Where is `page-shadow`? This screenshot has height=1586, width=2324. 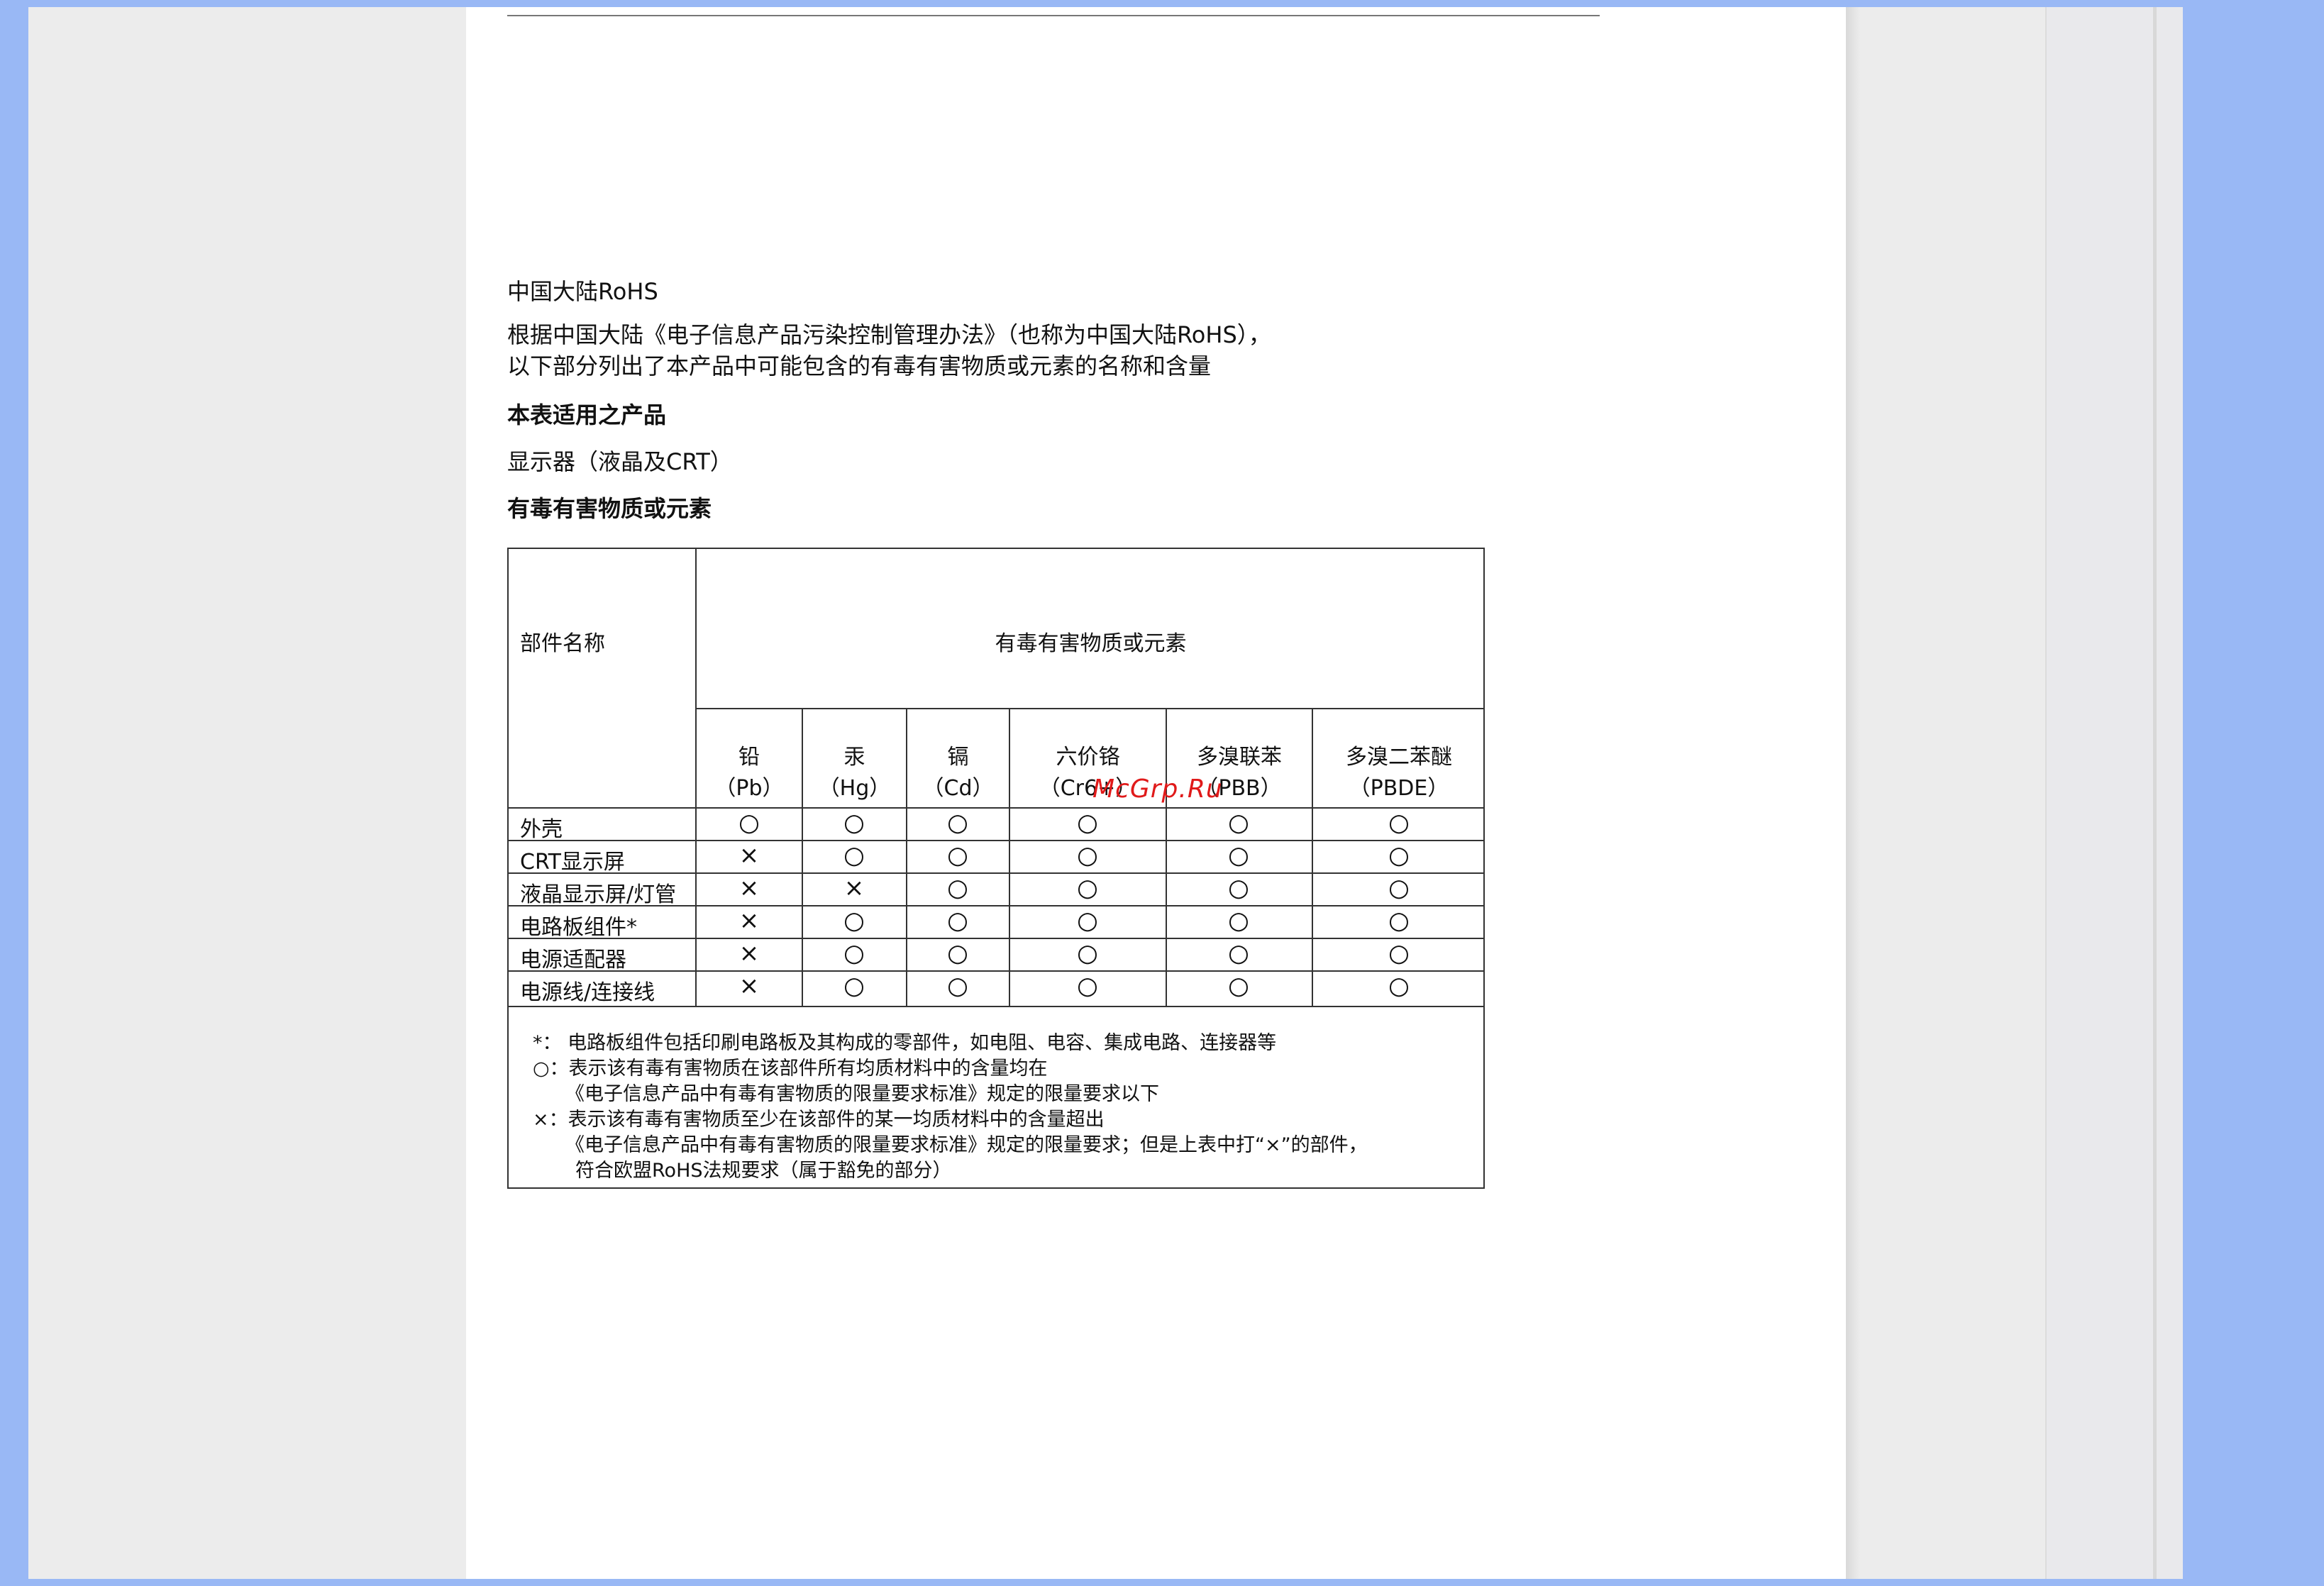
page-shadow is located at coordinates (1853, 793).